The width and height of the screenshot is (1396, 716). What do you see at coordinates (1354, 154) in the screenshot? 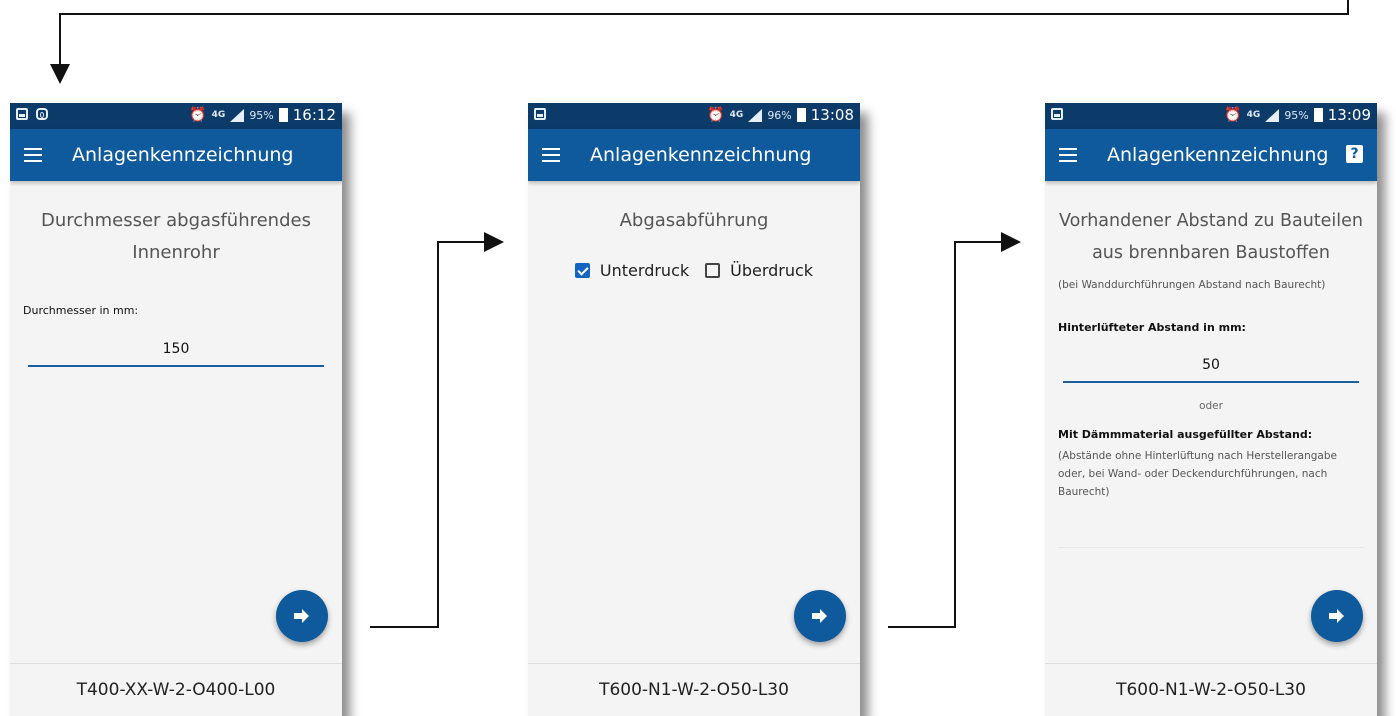
I see `help-icon: ?` at bounding box center [1354, 154].